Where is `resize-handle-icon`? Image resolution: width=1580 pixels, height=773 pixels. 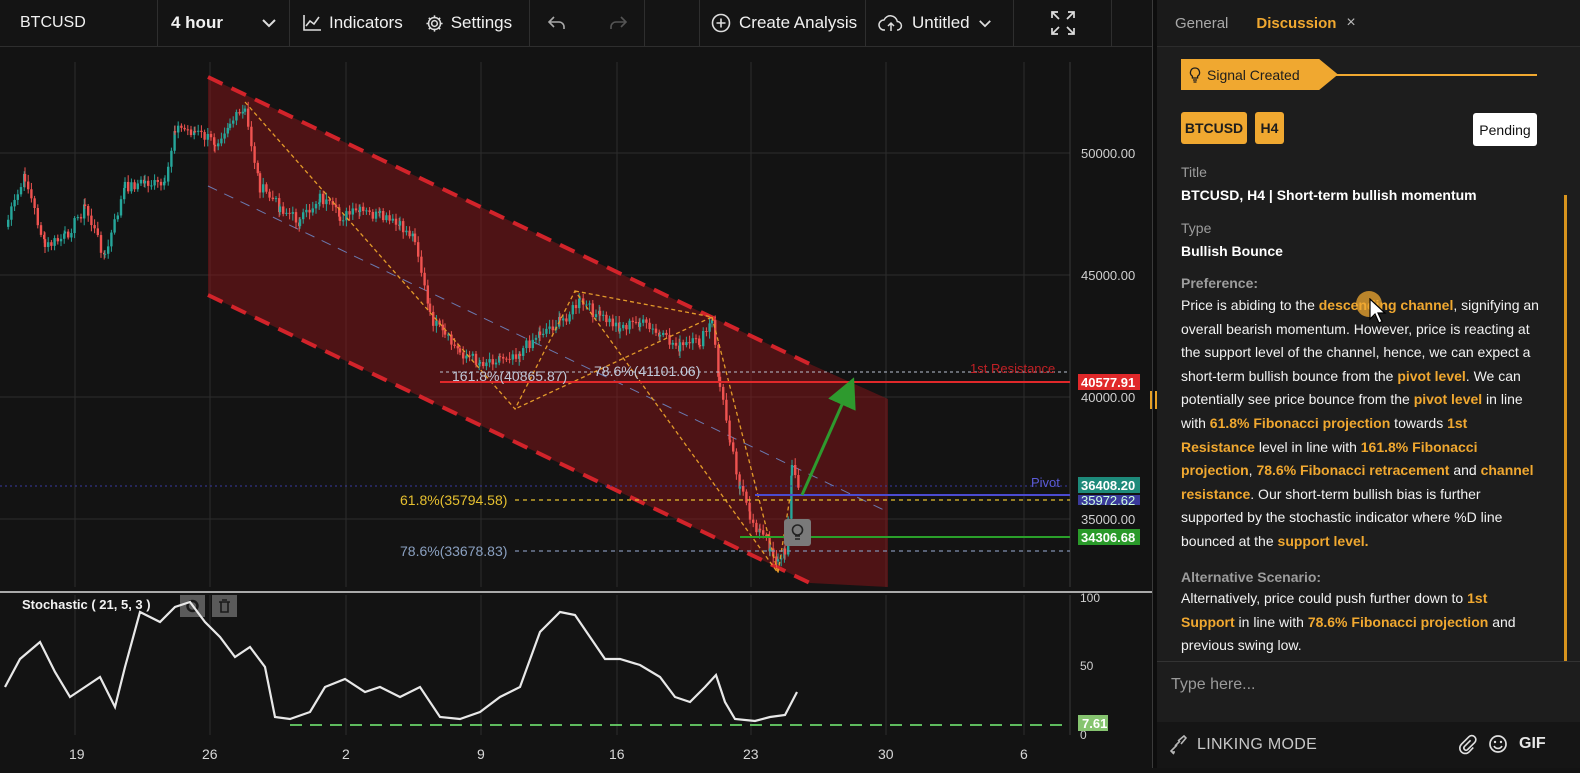
resize-handle-icon is located at coordinates (1153, 400).